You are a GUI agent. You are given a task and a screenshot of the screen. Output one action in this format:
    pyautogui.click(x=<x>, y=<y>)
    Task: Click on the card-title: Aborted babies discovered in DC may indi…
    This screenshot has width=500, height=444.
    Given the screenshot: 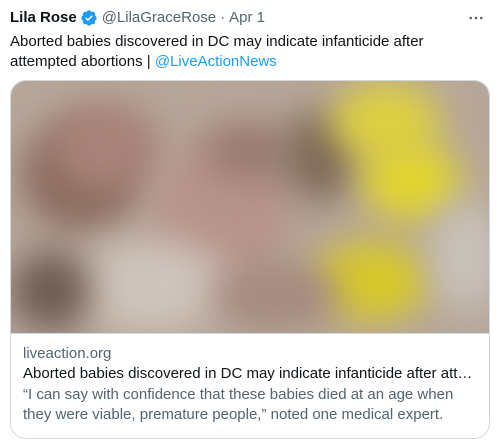 What is the action you would take?
    pyautogui.click(x=250, y=373)
    